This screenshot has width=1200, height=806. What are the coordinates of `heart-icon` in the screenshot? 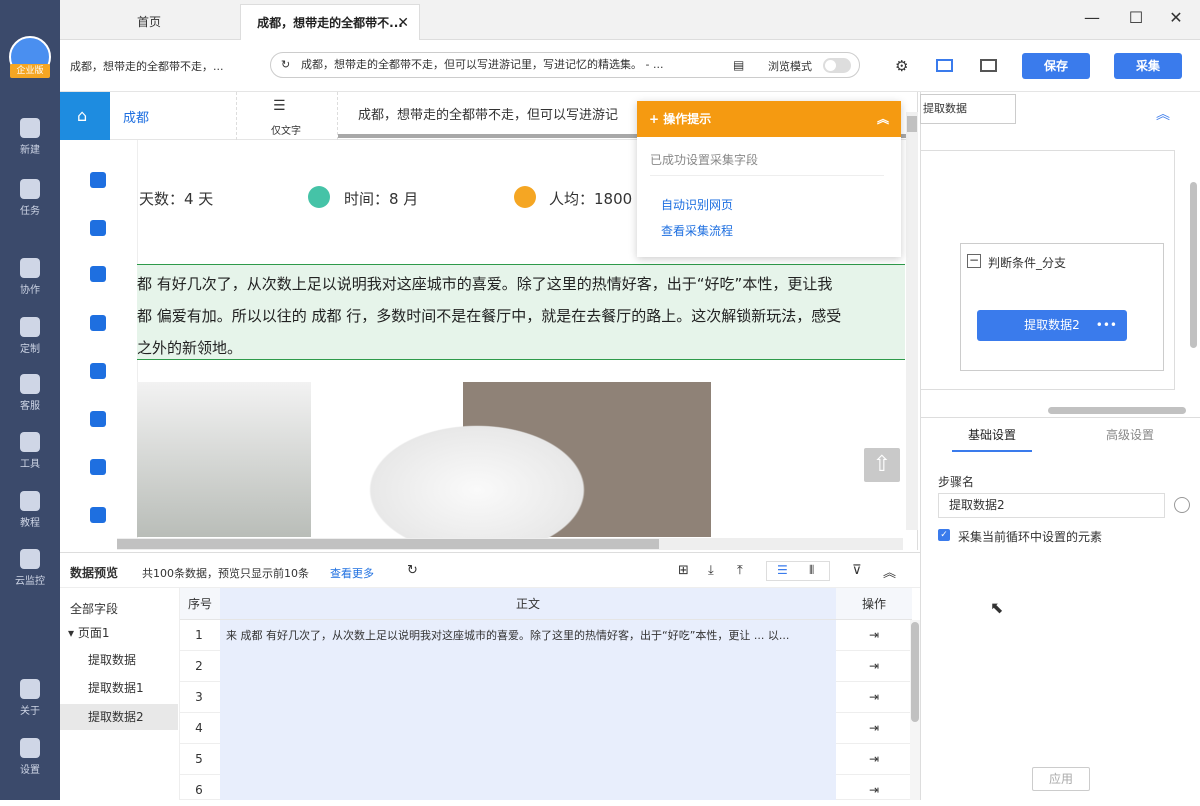 It's located at (30, 327).